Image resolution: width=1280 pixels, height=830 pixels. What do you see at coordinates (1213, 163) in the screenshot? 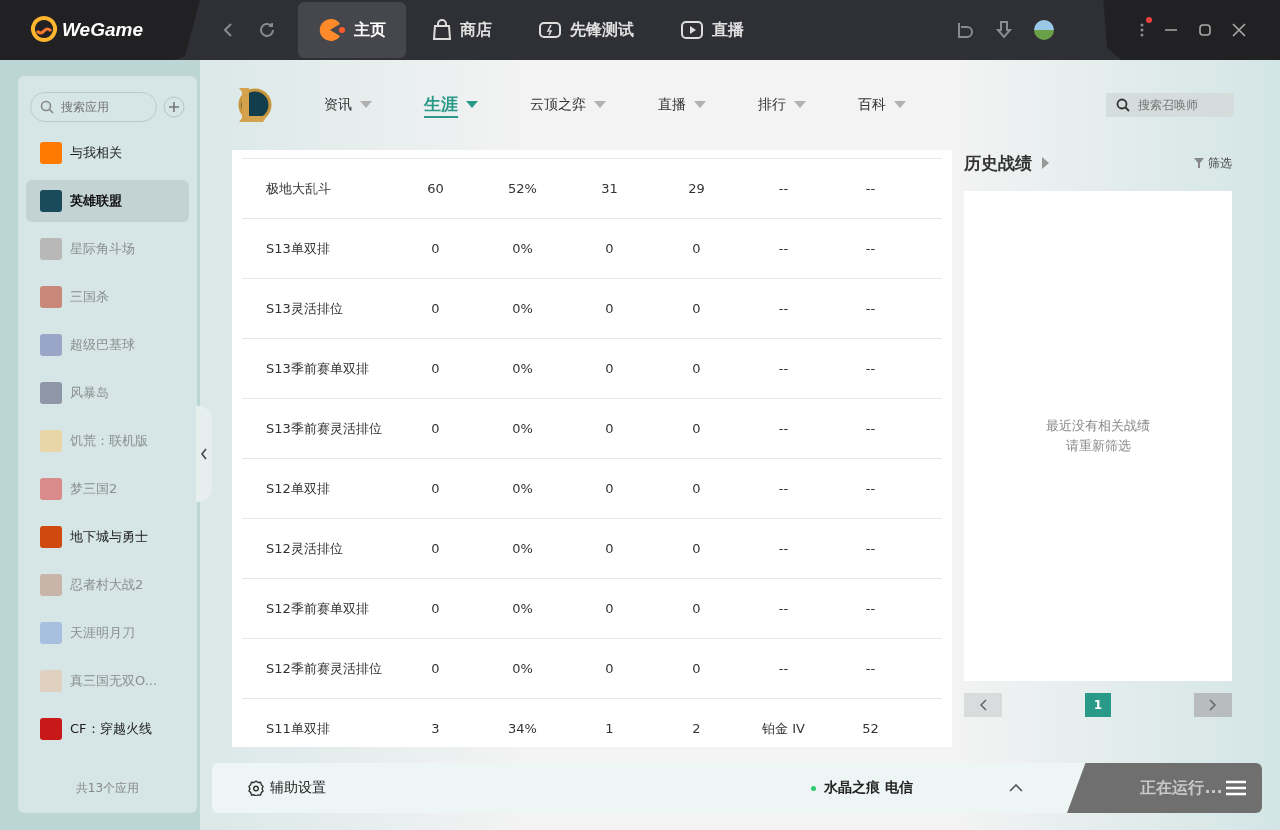
I see `filter-button: 筛选` at bounding box center [1213, 163].